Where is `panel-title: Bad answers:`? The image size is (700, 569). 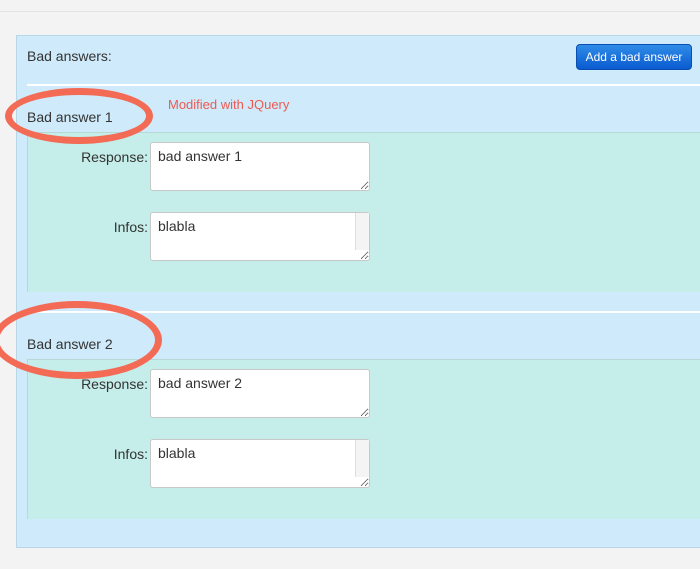 panel-title: Bad answers: is located at coordinates (69, 56).